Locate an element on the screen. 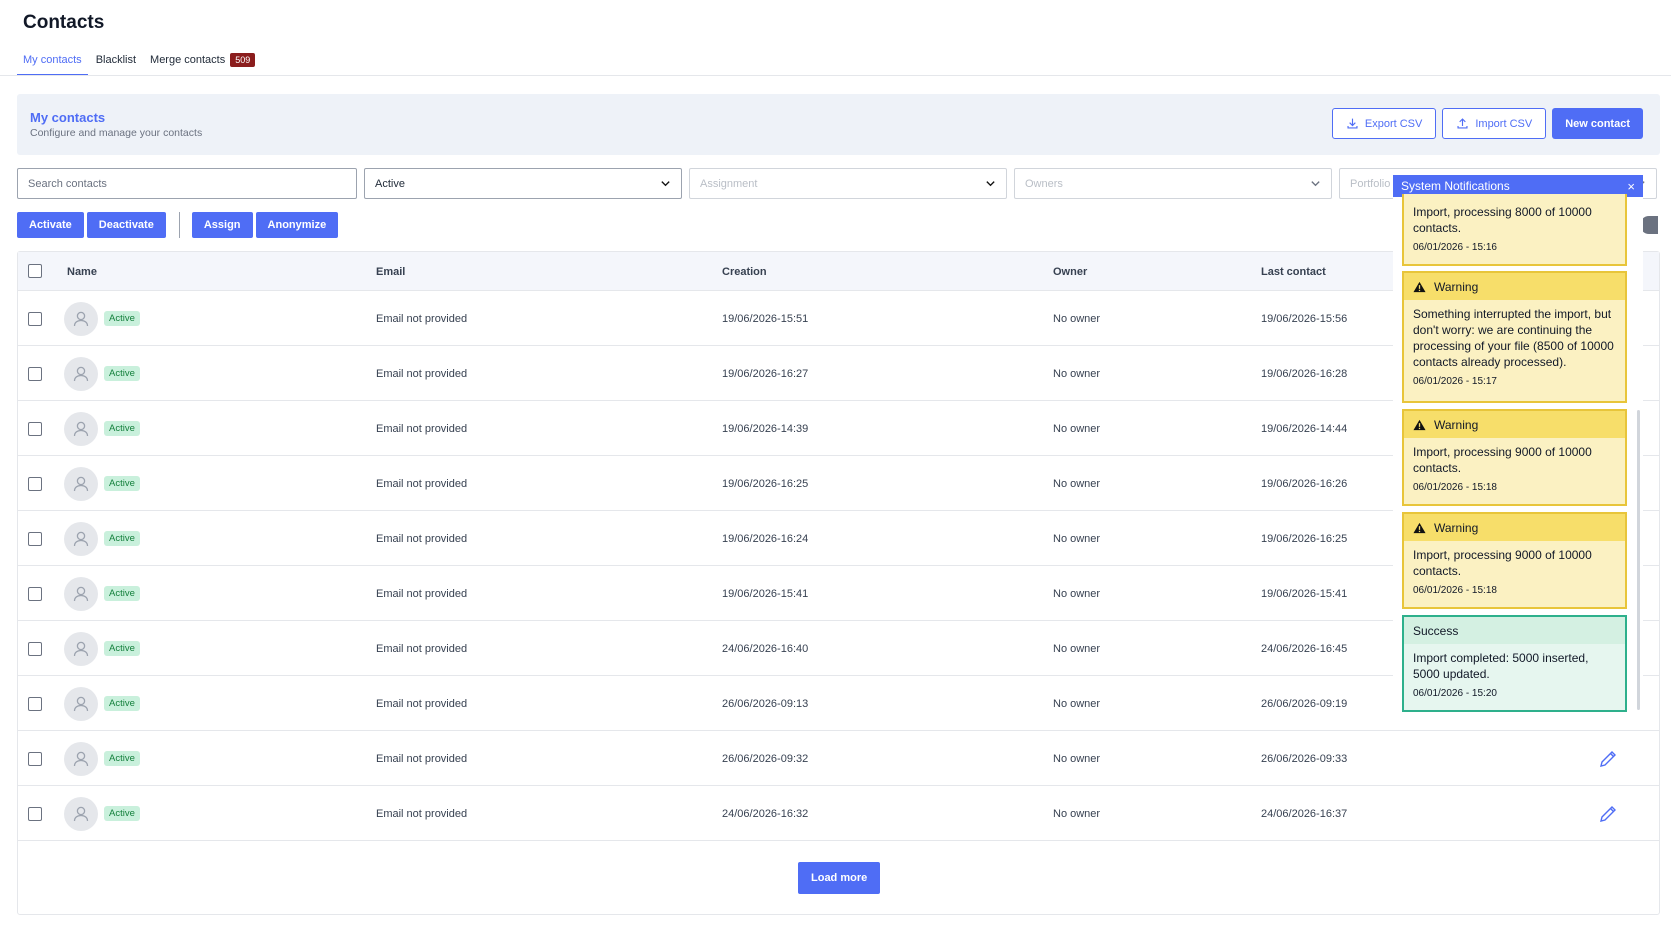 This screenshot has height=938, width=1671. last-contact-cell: 19/06/2026-14:44 is located at coordinates (1304, 428).